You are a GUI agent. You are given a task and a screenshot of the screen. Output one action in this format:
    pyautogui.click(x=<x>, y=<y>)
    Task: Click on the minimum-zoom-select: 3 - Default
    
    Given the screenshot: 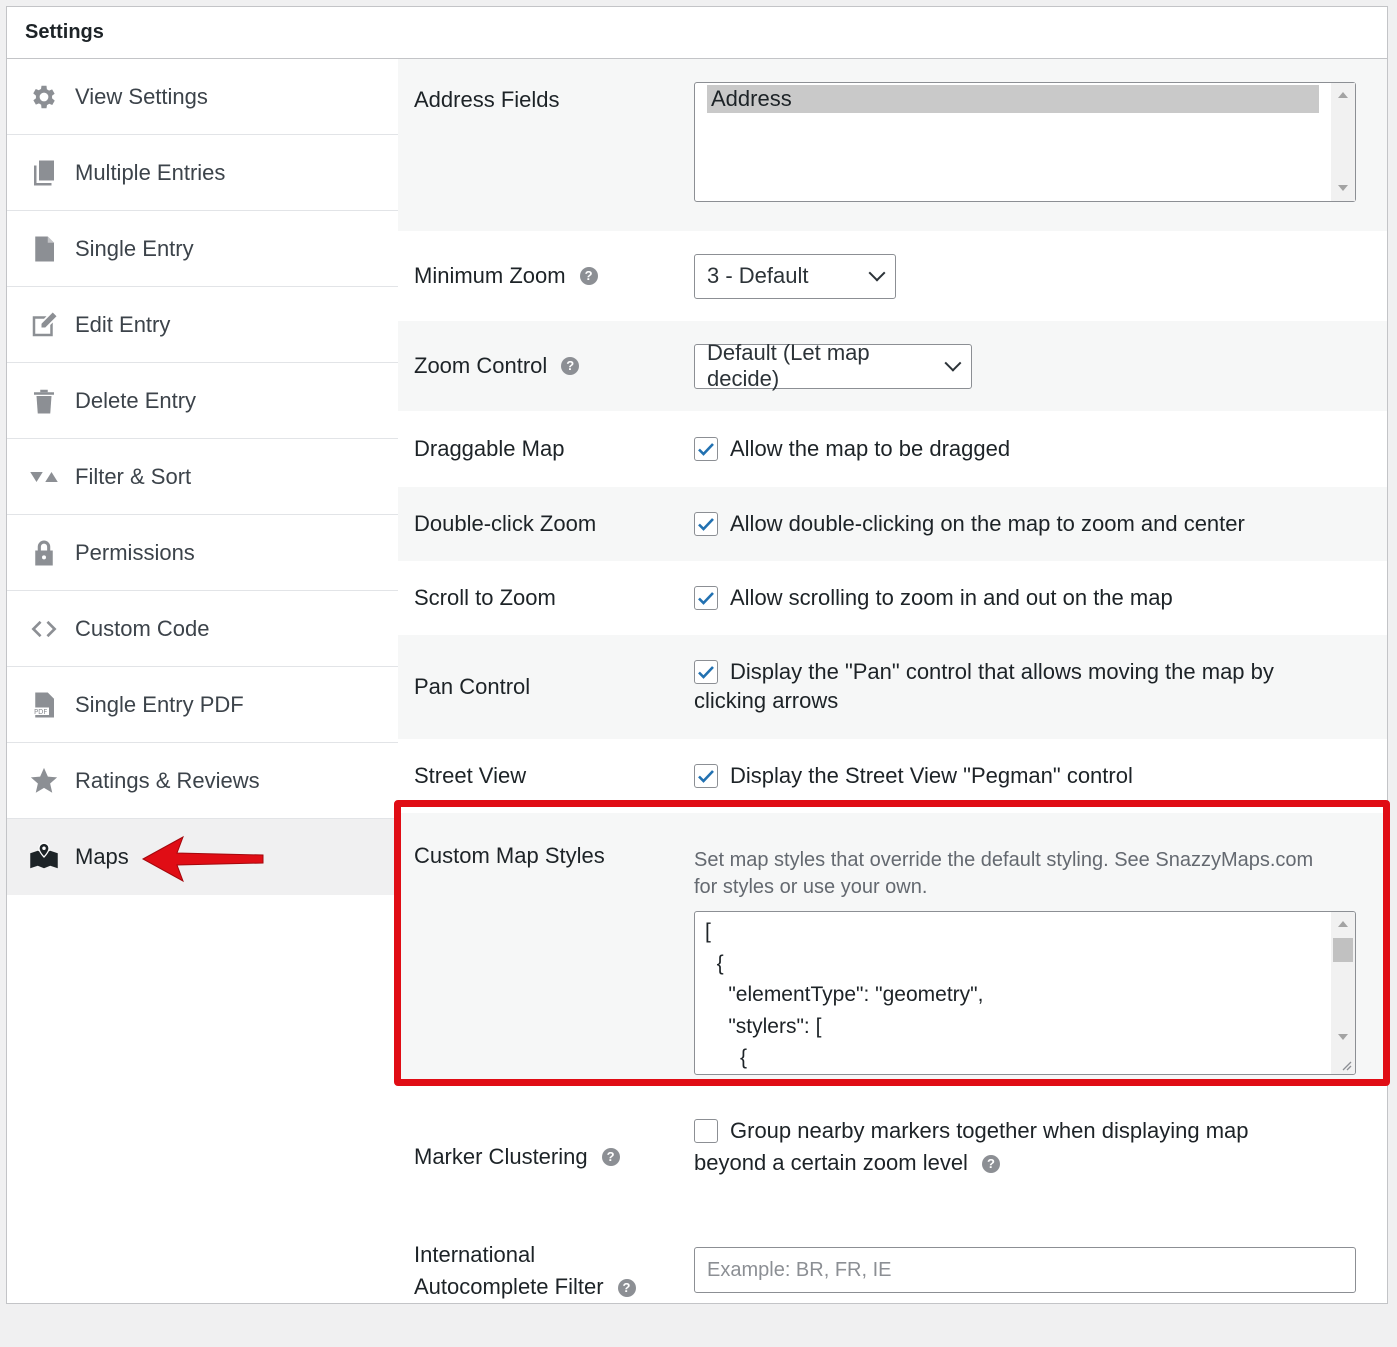 What is the action you would take?
    pyautogui.click(x=795, y=276)
    